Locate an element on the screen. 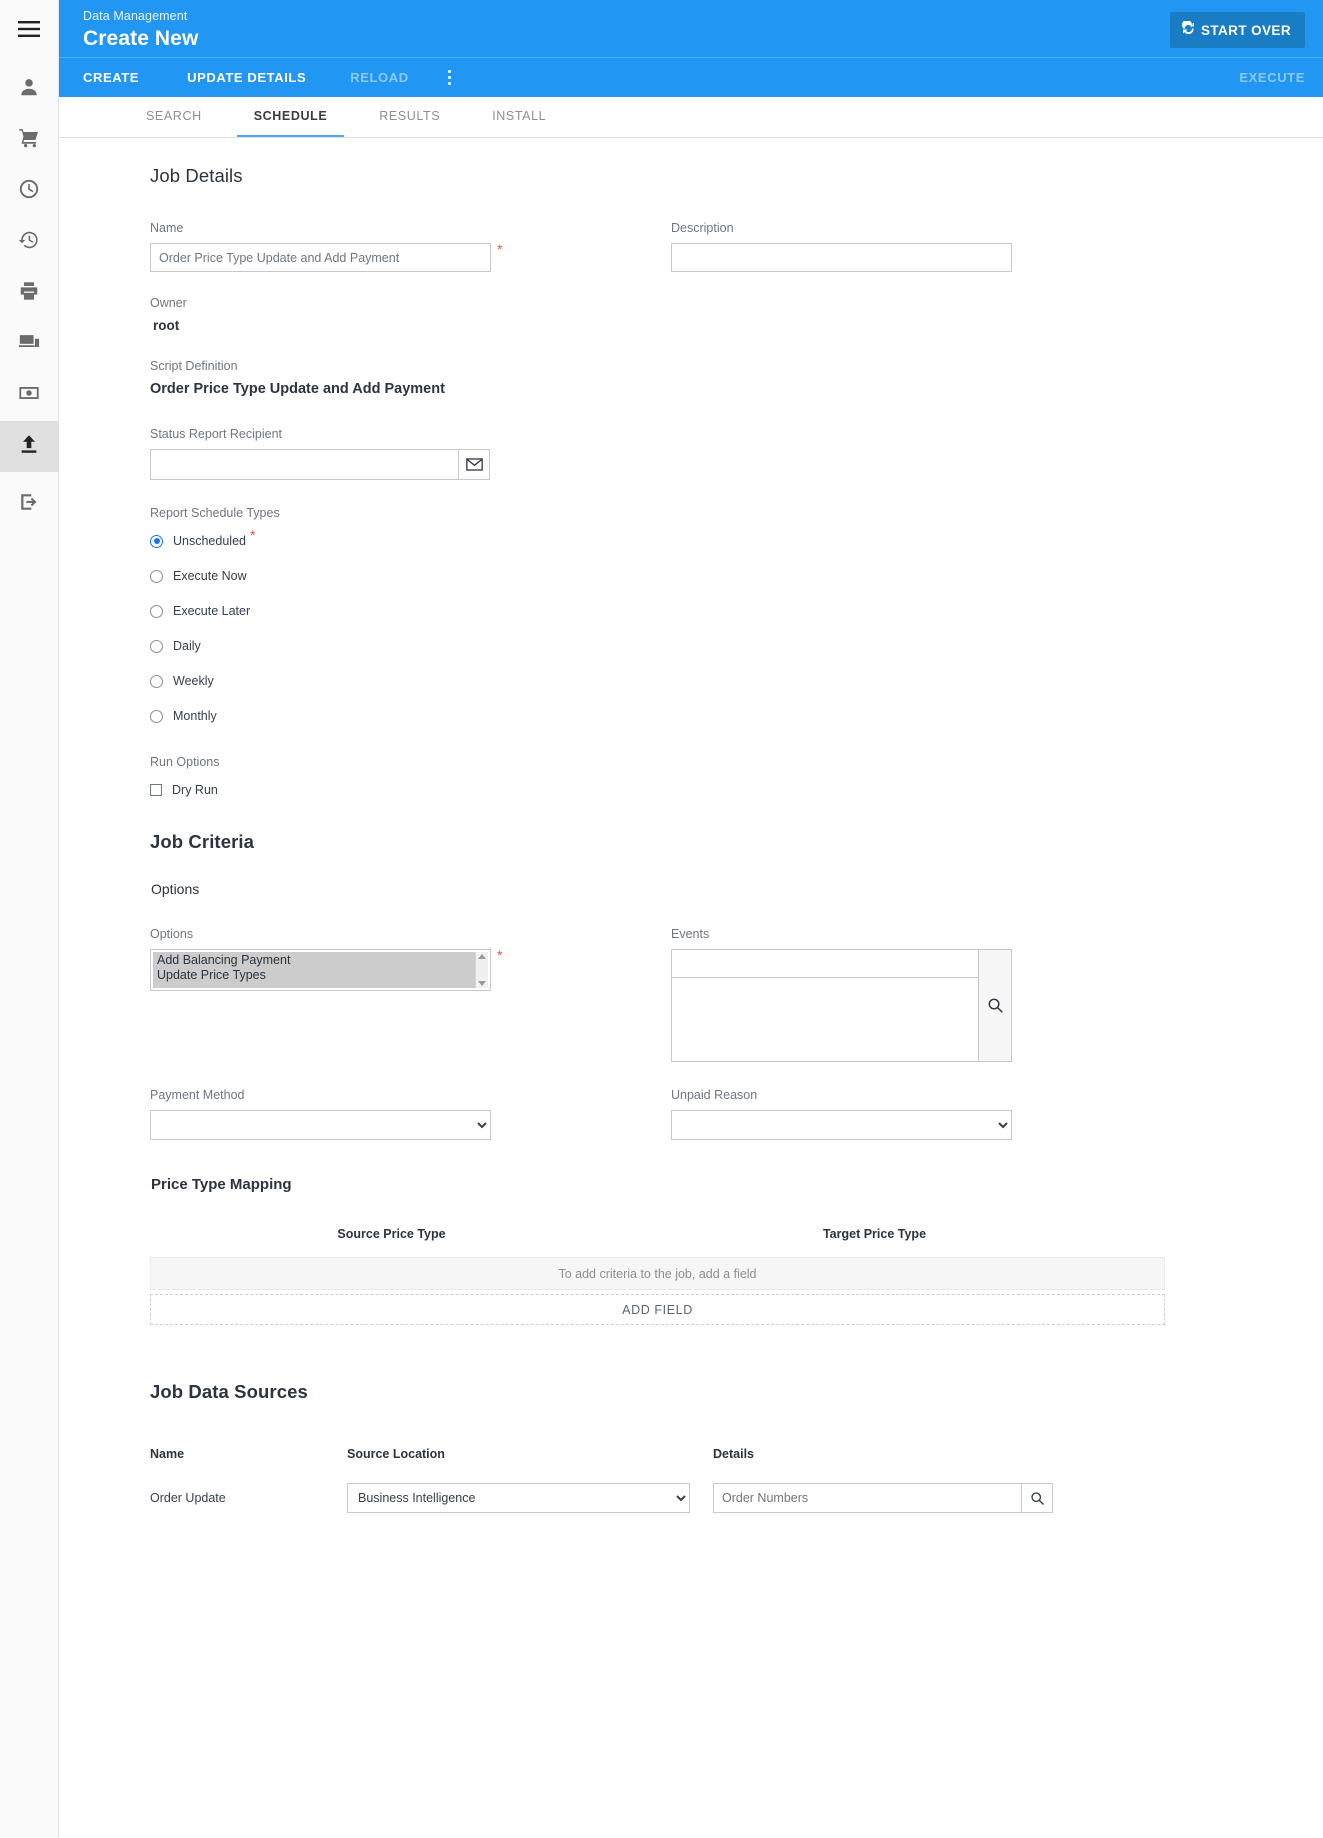 The image size is (1323, 1838). unpaid-reason-label: Unpaid Reason is located at coordinates (714, 1095).